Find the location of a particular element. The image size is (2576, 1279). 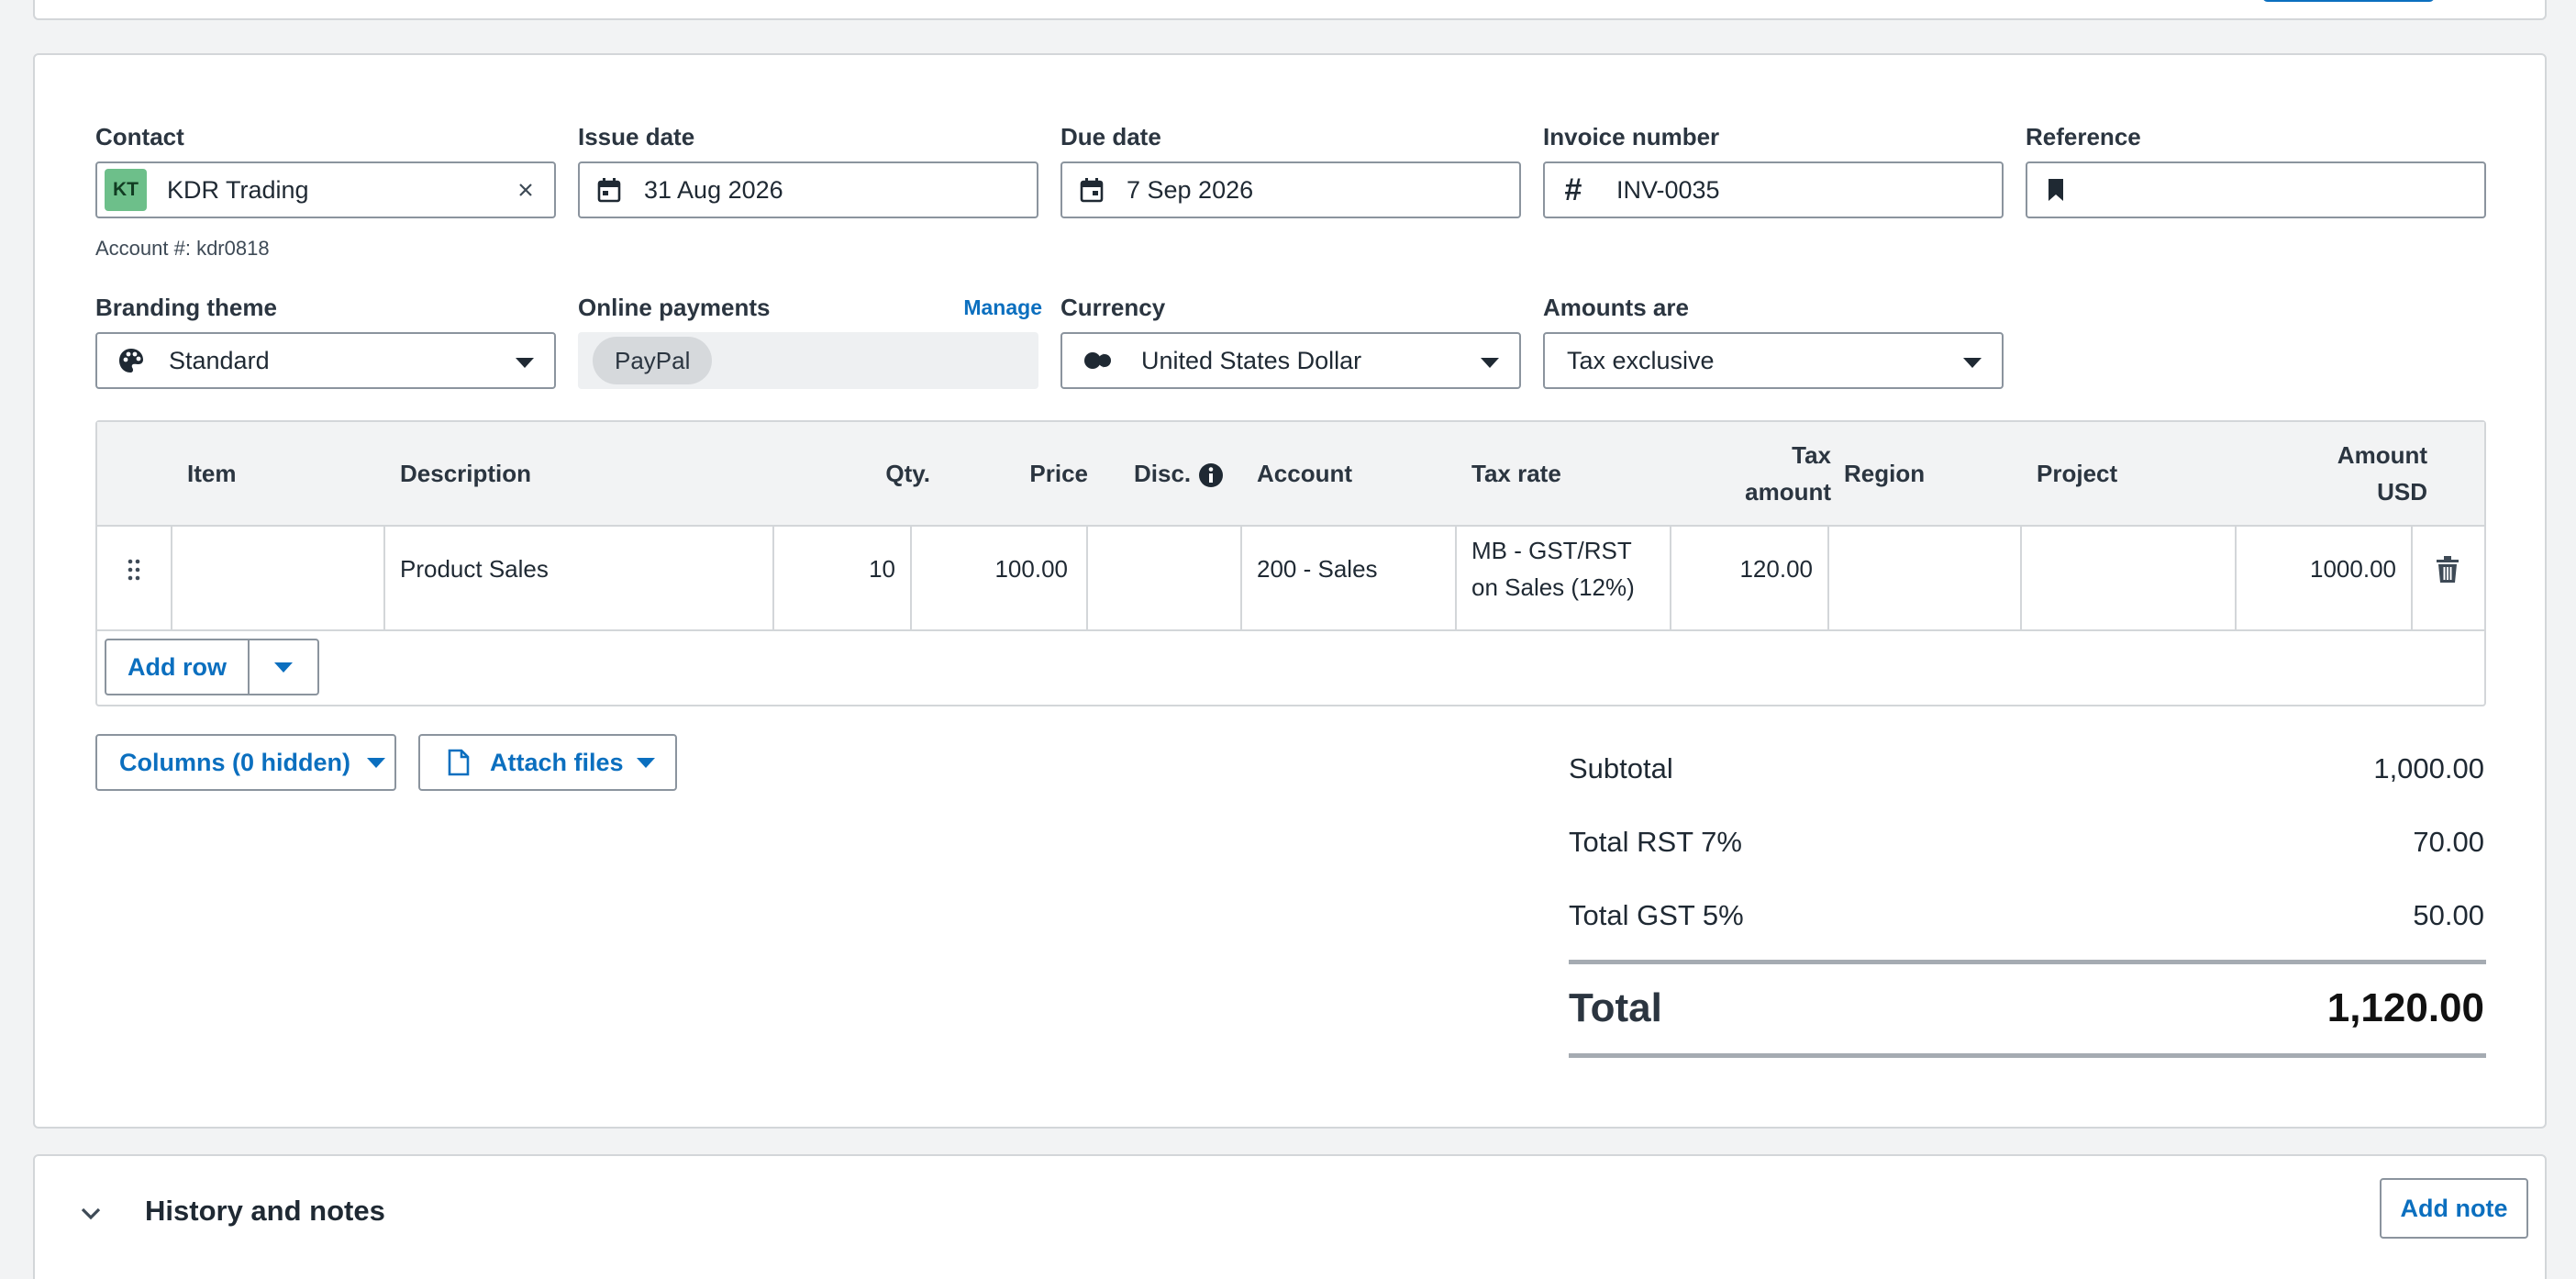

gst-label: Total GST 5% is located at coordinates (1656, 915).